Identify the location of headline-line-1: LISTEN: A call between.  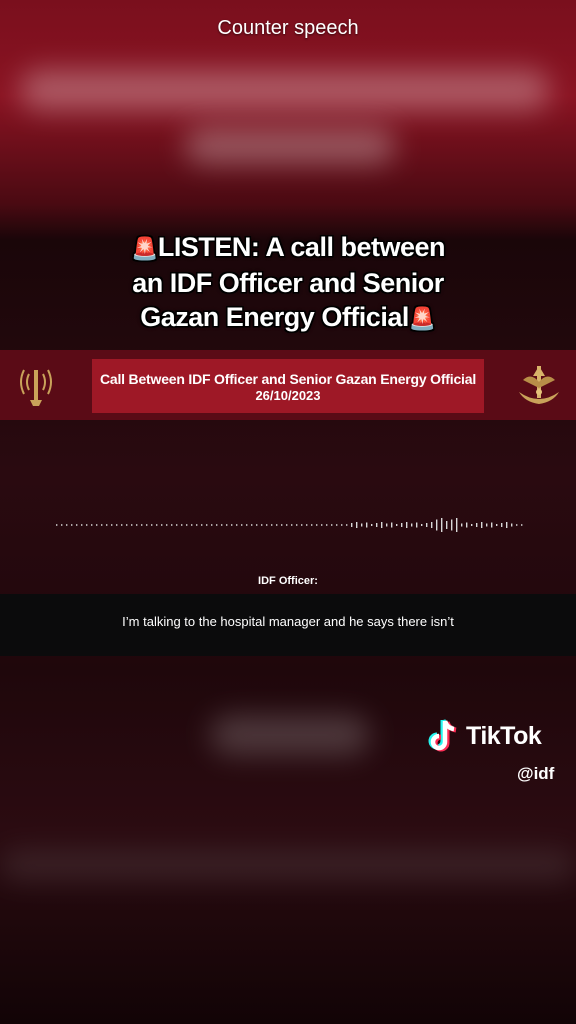
(301, 247).